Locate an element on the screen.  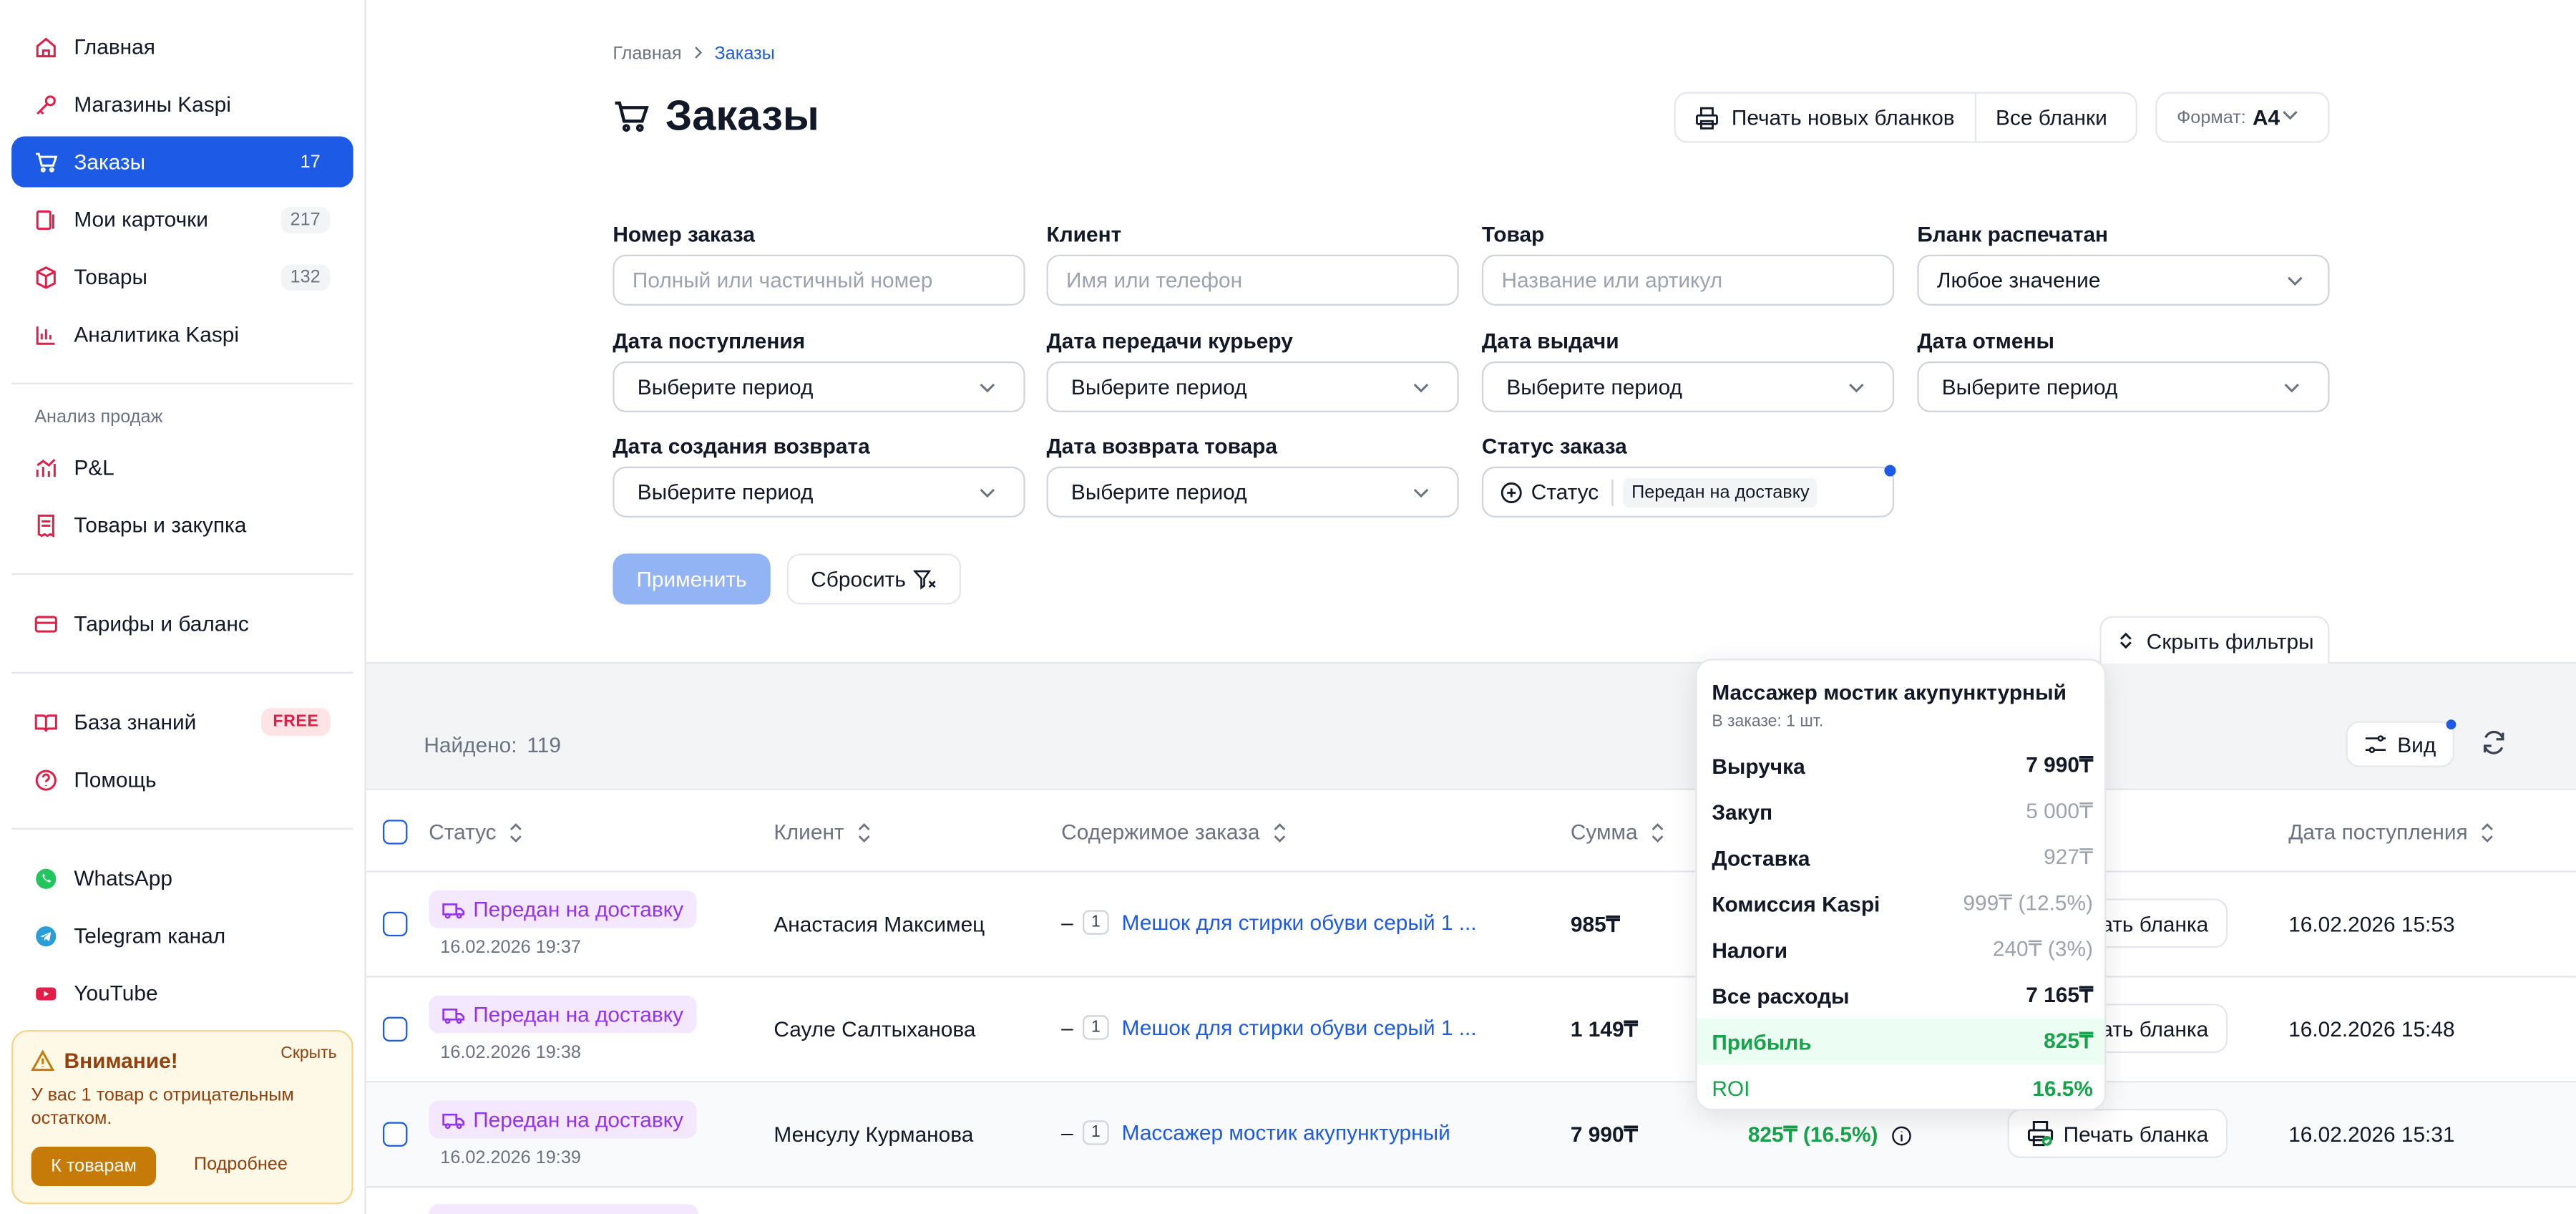
order-status-filter: Статус Передан на доставку is located at coordinates (1688, 492).